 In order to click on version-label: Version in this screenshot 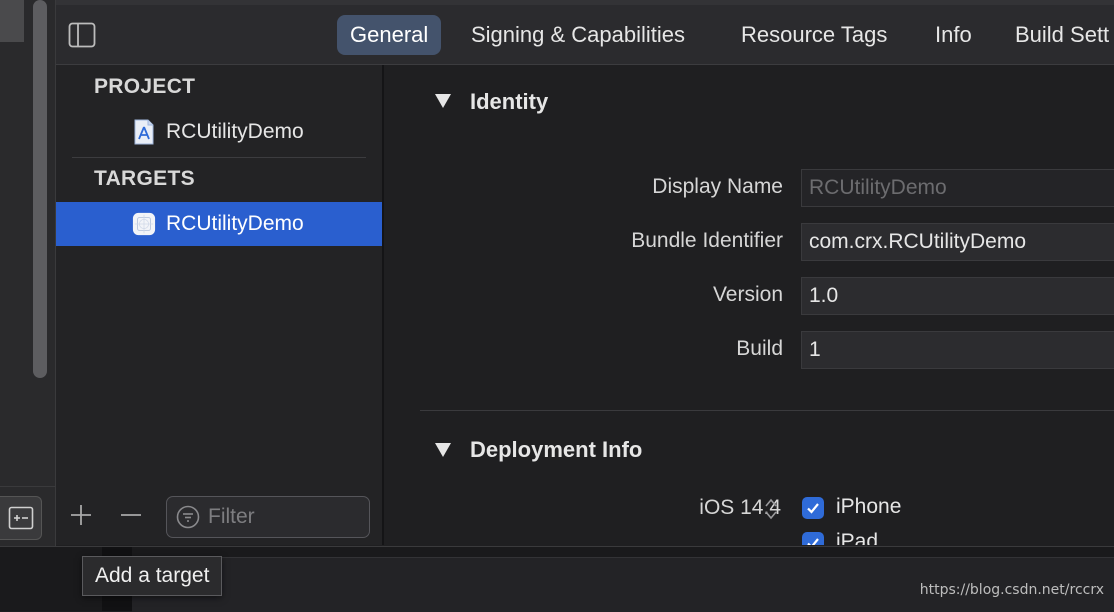, I will do `click(747, 294)`.